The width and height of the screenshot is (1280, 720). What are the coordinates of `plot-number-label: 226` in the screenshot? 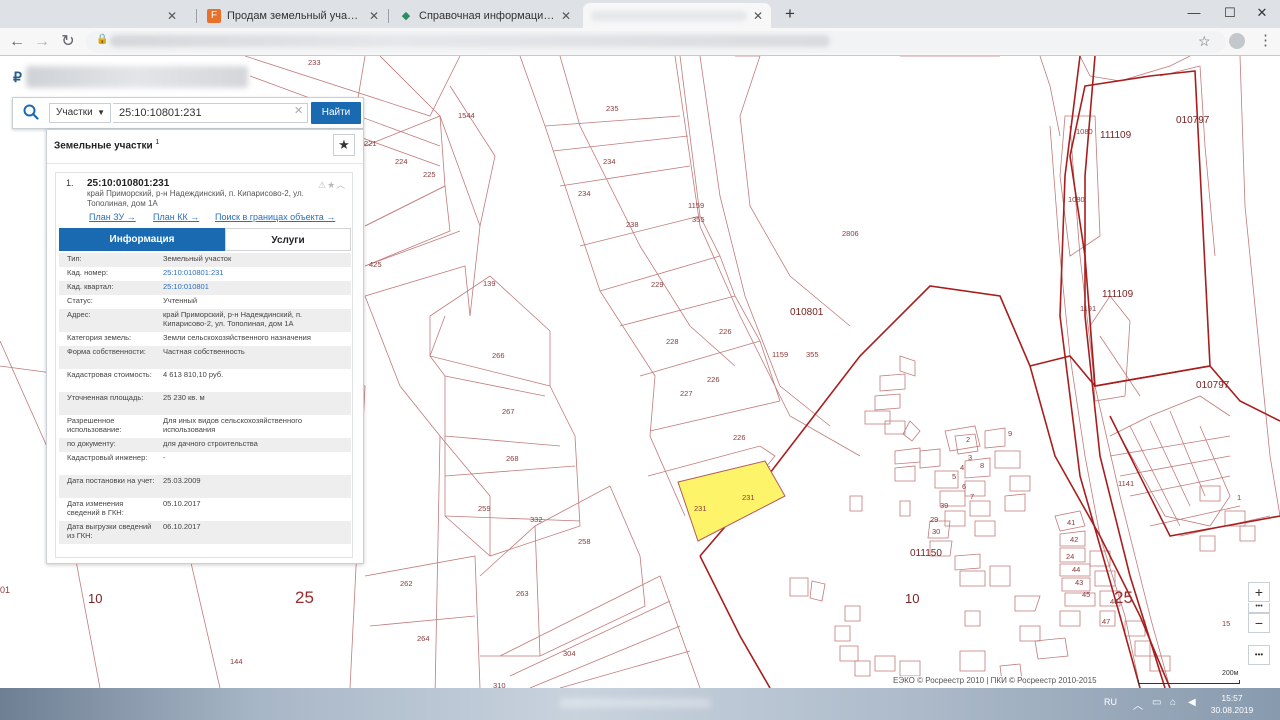 It's located at (725, 331).